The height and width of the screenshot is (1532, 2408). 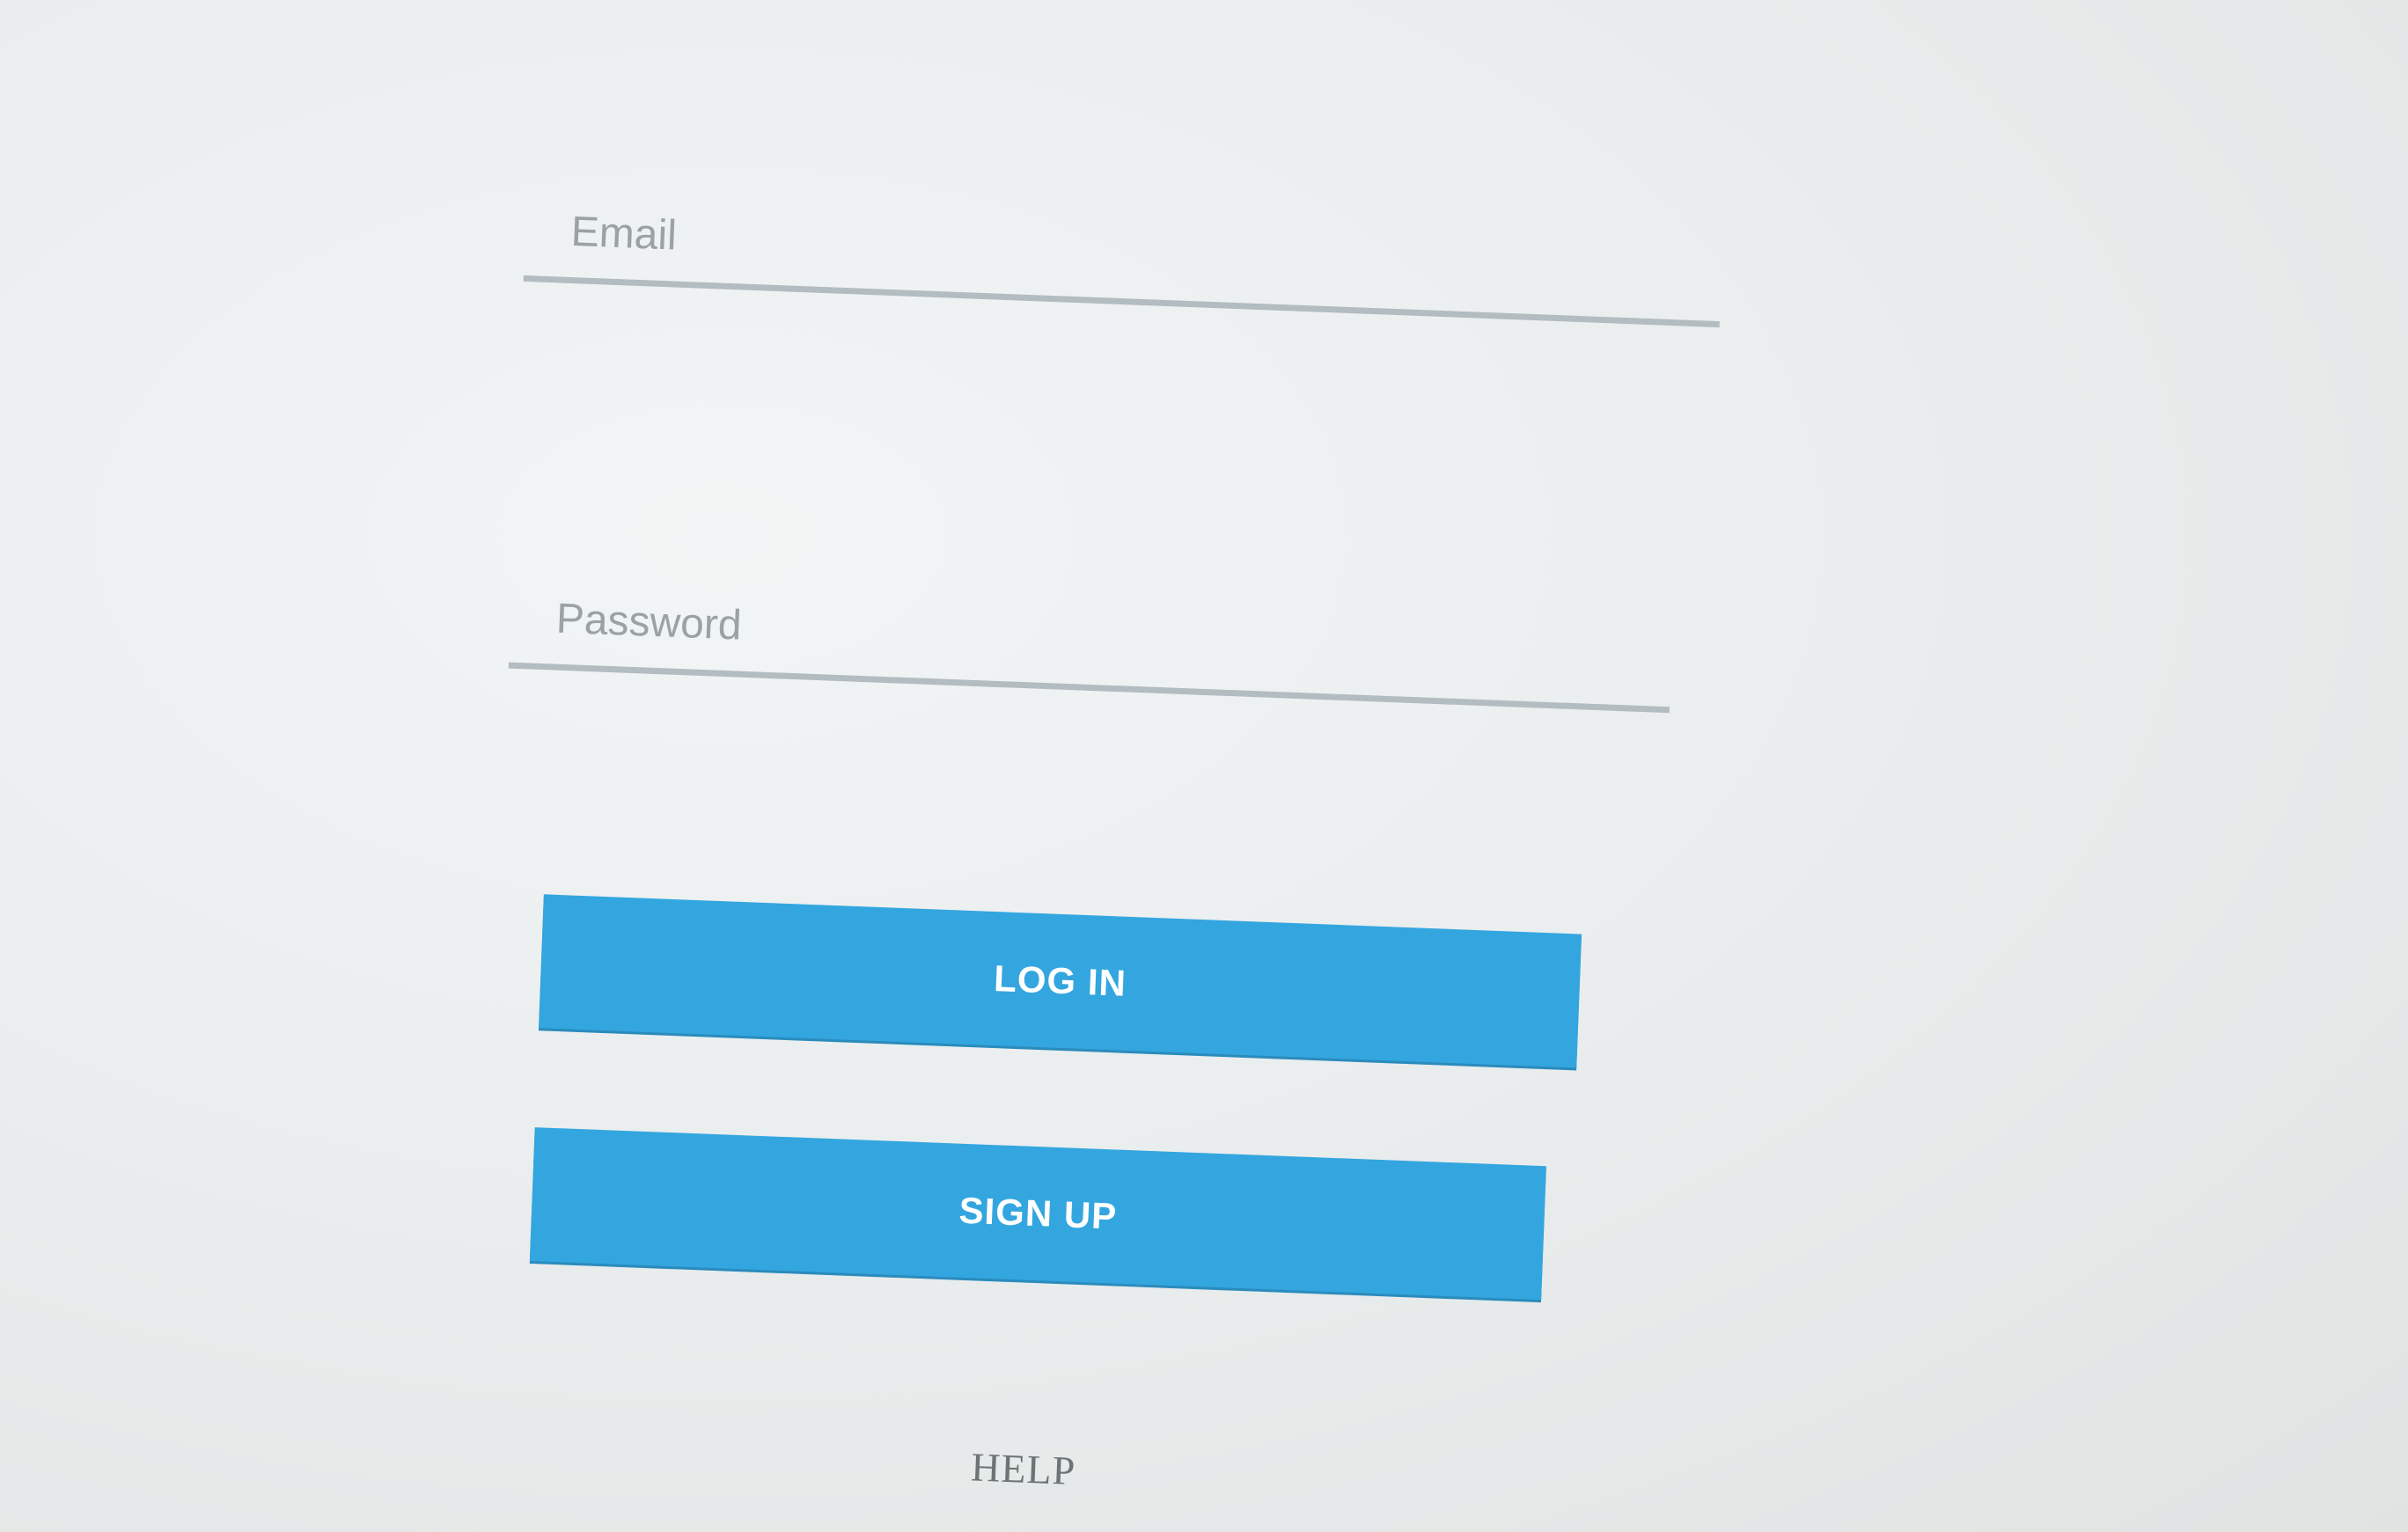 I want to click on password-field-container, so click(x=1090, y=642).